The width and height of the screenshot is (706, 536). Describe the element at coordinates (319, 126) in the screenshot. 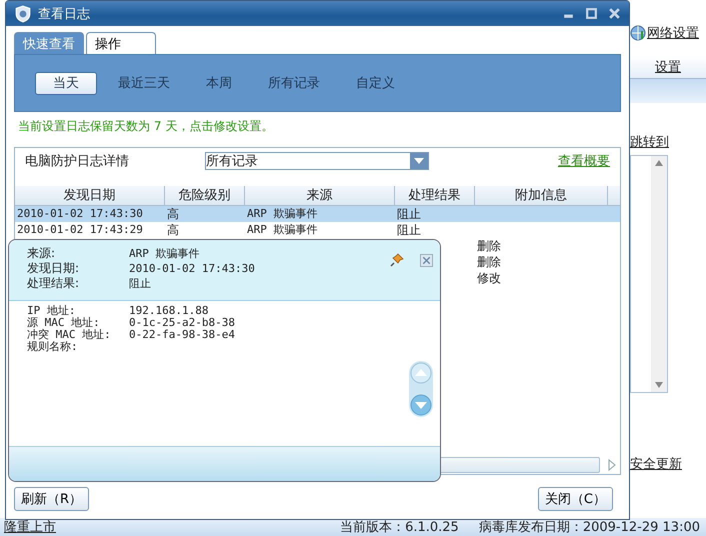

I see `retention-notice: 当前设置日志保留天数为 7 天，点击修改设置。` at that location.